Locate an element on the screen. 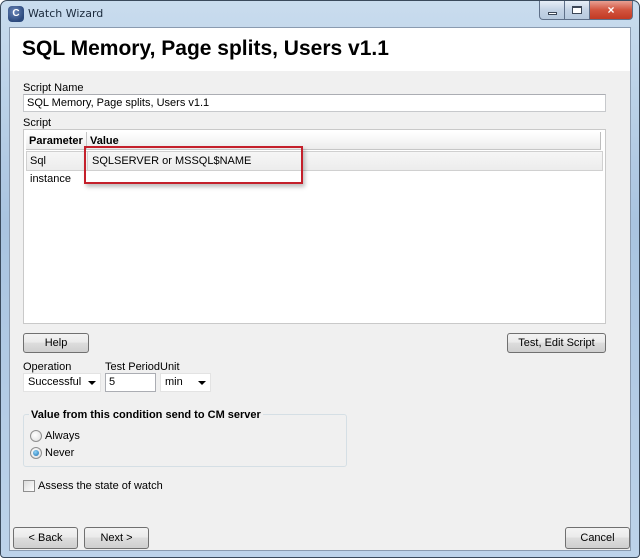 Image resolution: width=640 pixels, height=558 pixels. title-bar: C Watch Wizard × is located at coordinates (320, 14).